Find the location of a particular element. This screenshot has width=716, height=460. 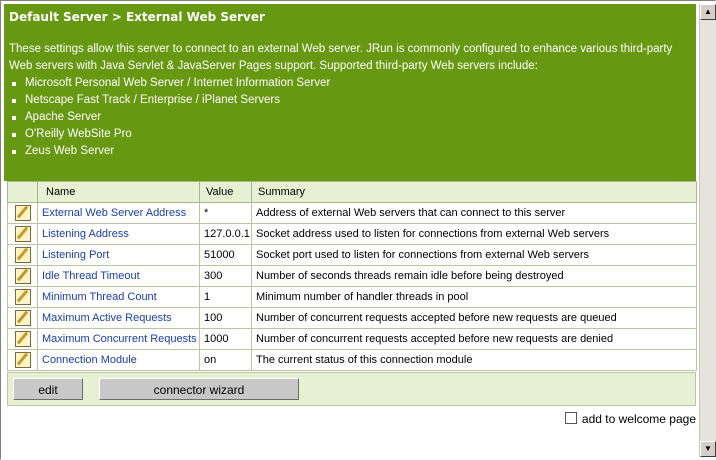

add-to-welcome-page: add to welcome page is located at coordinates (630, 419).